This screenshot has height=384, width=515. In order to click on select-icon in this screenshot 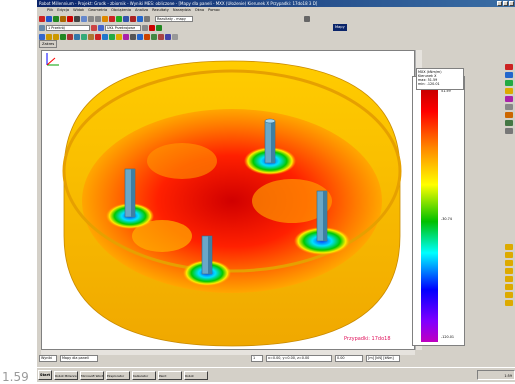, I will do `click(126, 18)`.